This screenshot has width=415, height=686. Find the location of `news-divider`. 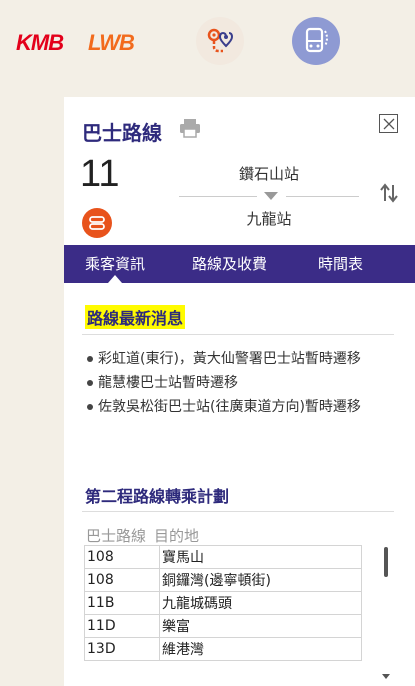

news-divider is located at coordinates (238, 334).